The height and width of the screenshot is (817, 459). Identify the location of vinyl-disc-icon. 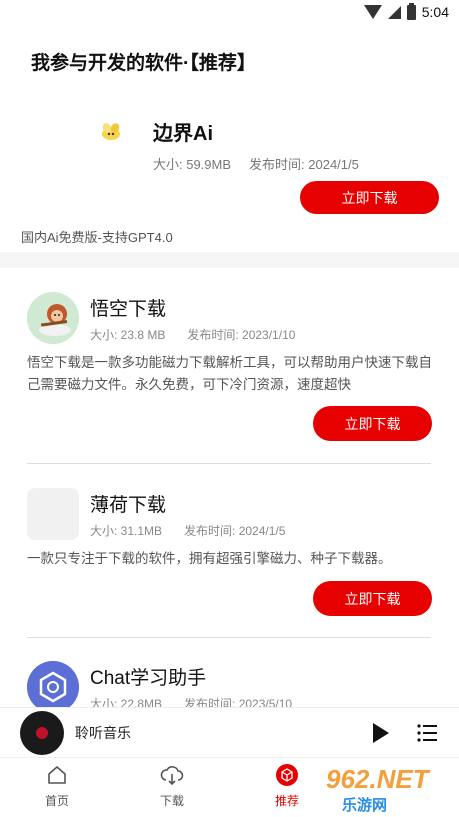
(42, 733).